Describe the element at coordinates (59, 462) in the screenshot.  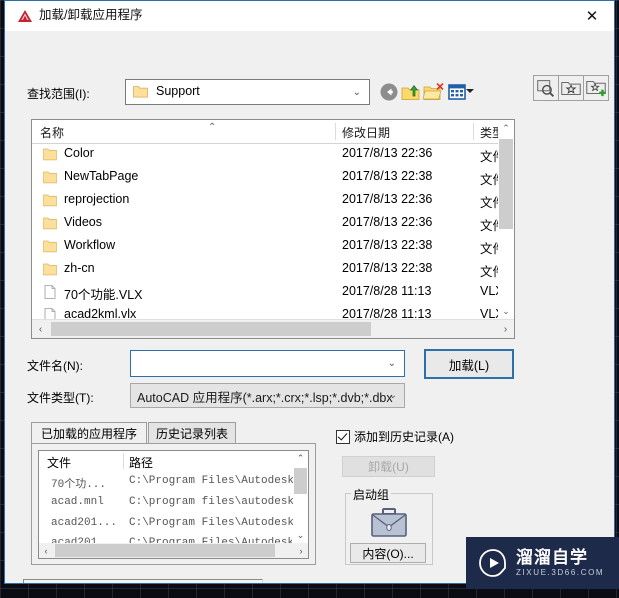
I see `column-header-file: 文件` at that location.